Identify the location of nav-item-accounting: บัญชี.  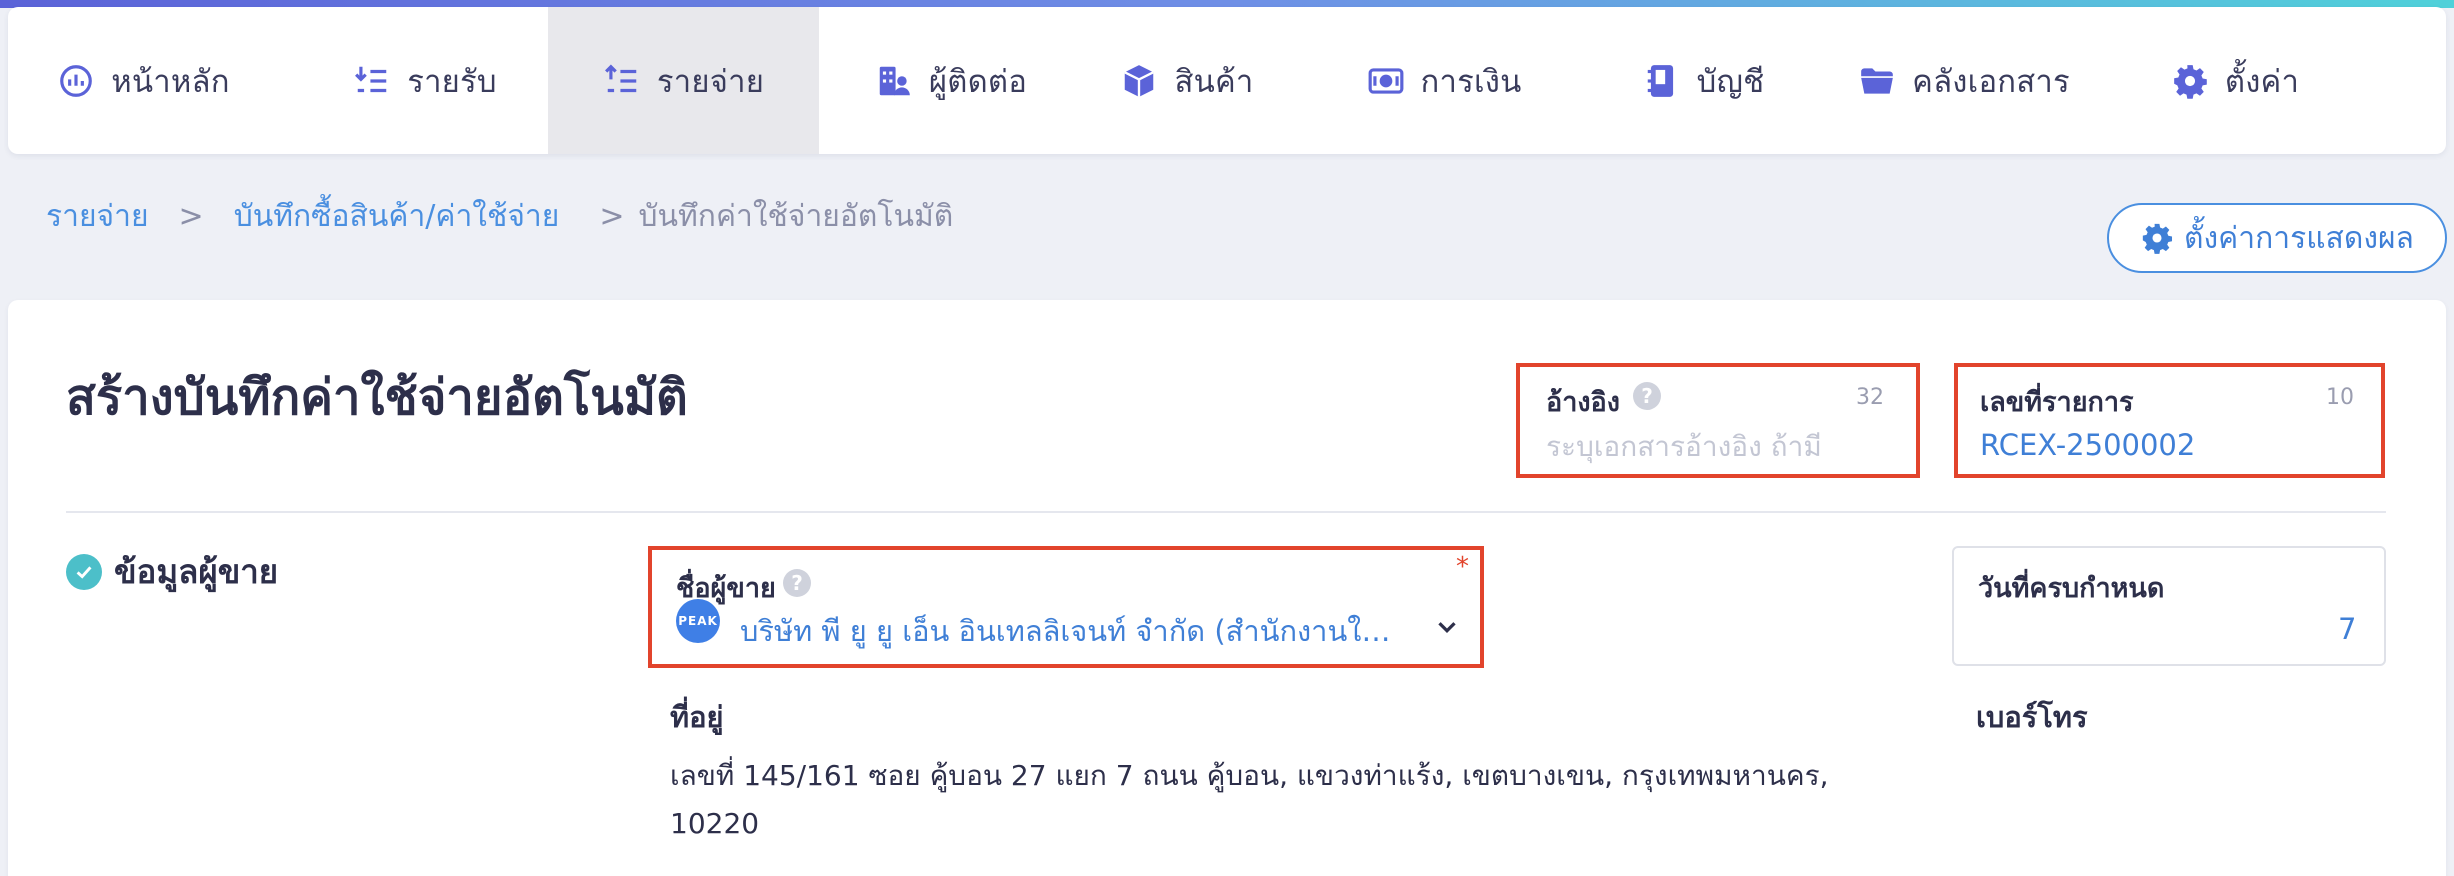
(1703, 80).